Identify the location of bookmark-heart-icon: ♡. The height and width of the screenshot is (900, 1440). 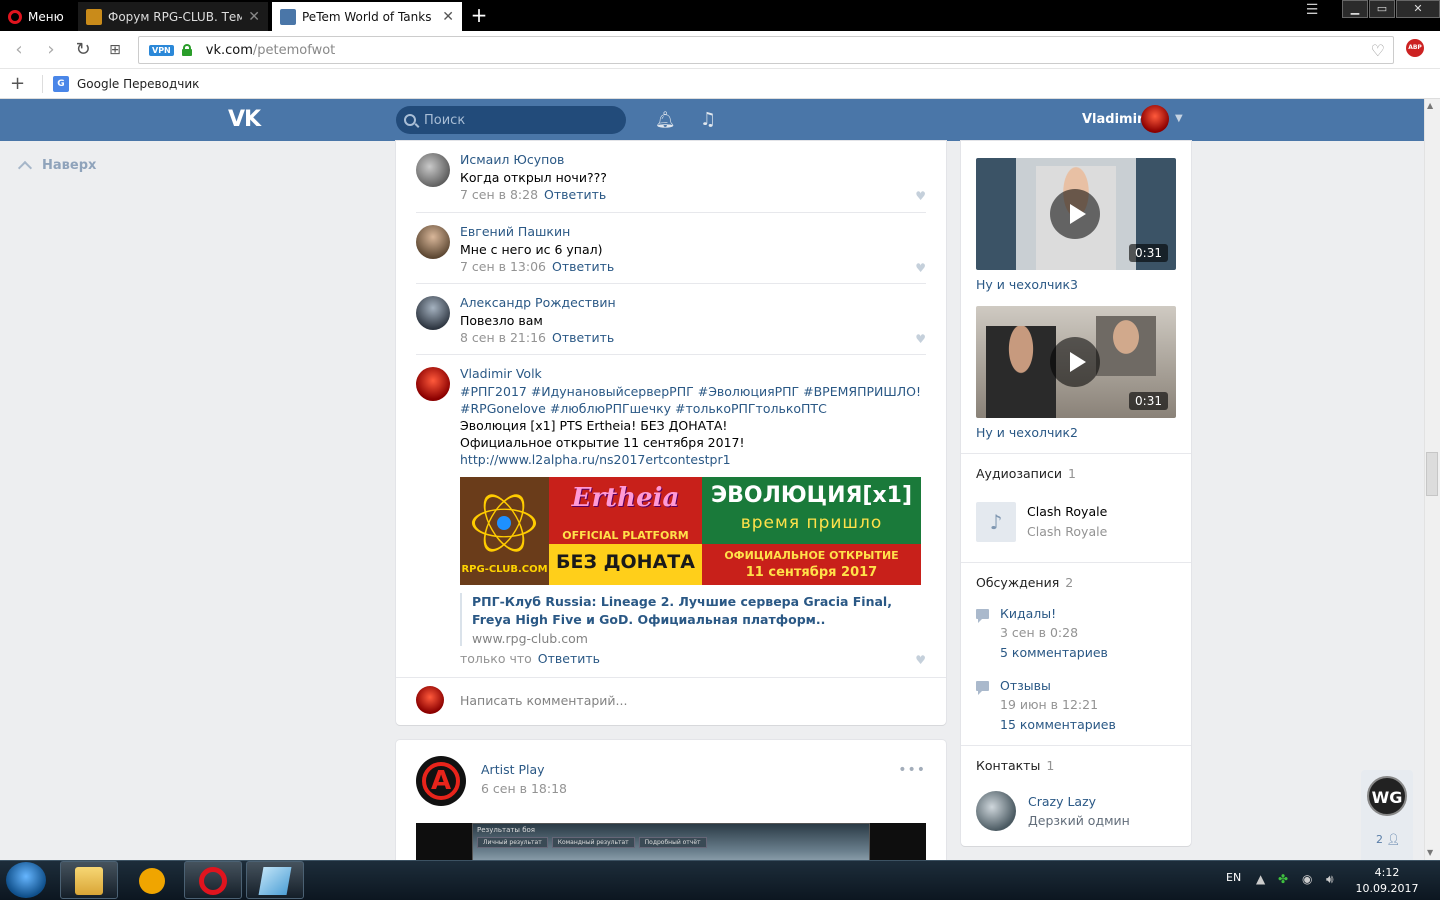
(1378, 50).